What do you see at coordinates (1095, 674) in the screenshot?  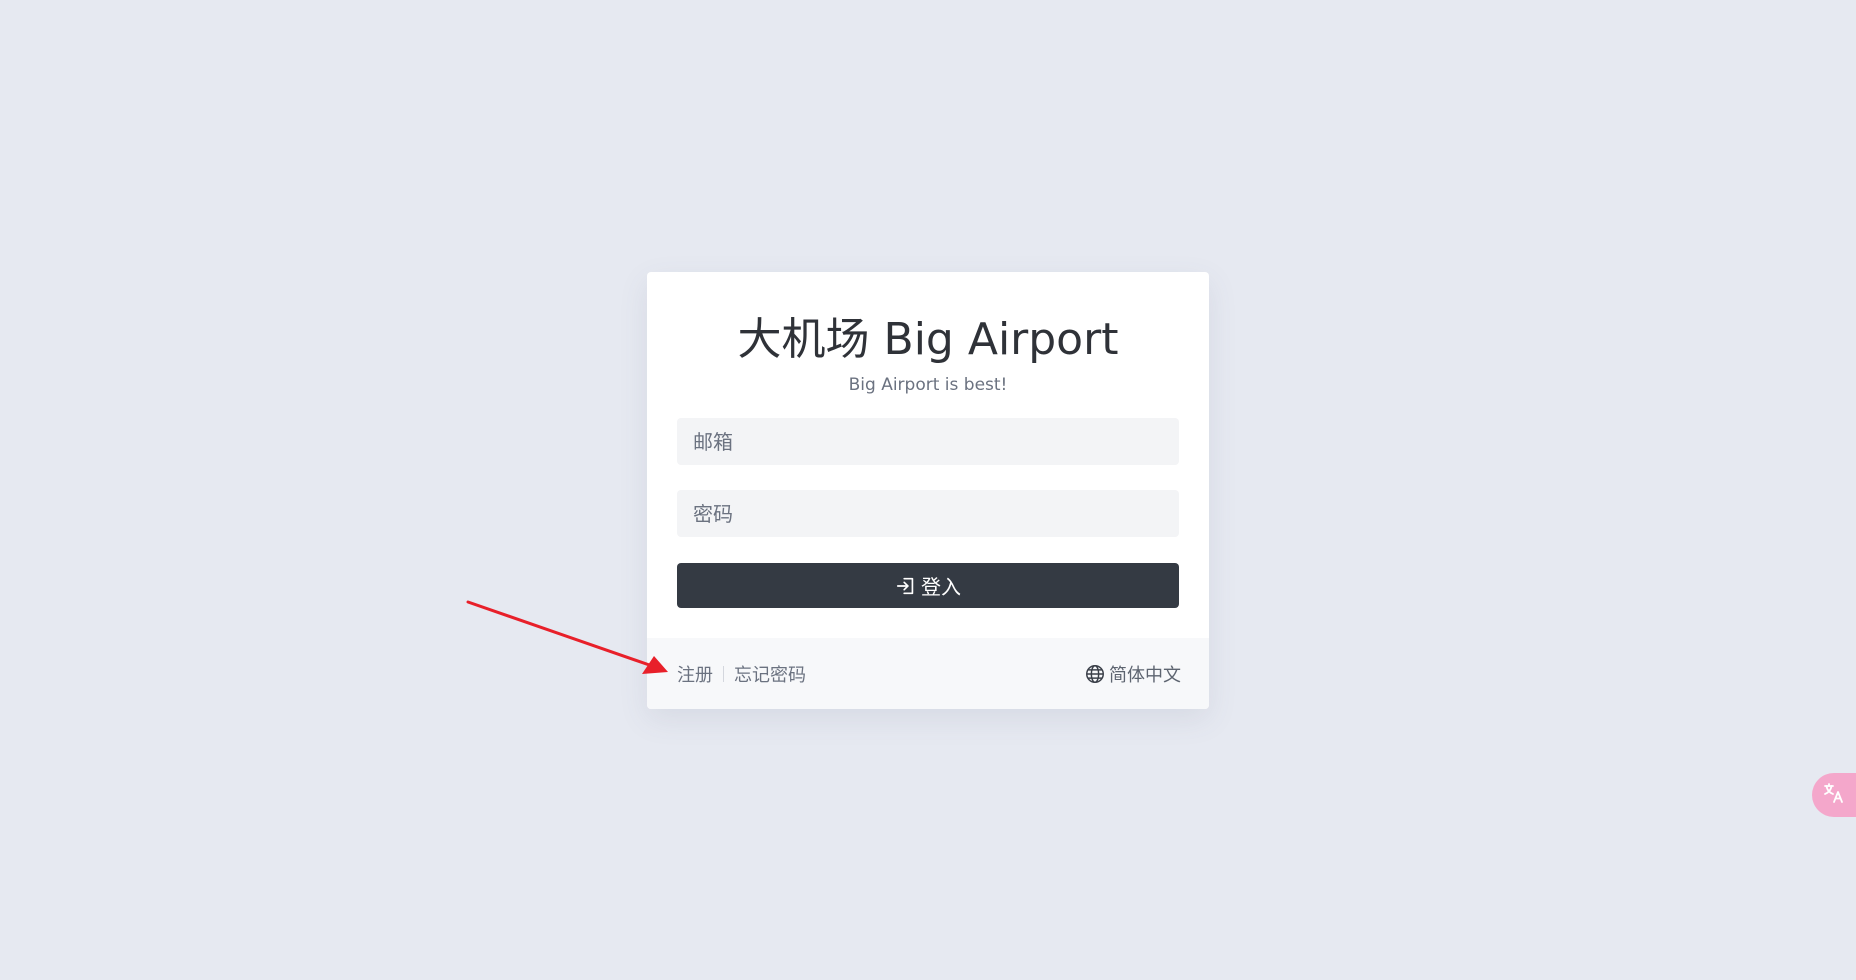 I see `globe-icon` at bounding box center [1095, 674].